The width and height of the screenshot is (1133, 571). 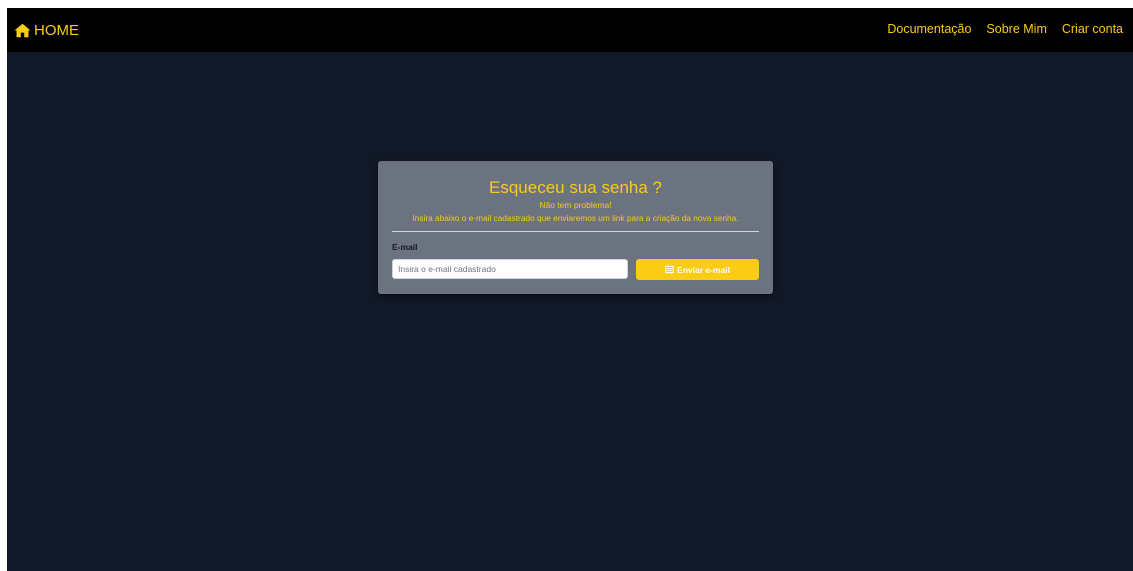 I want to click on email-input, so click(x=510, y=269).